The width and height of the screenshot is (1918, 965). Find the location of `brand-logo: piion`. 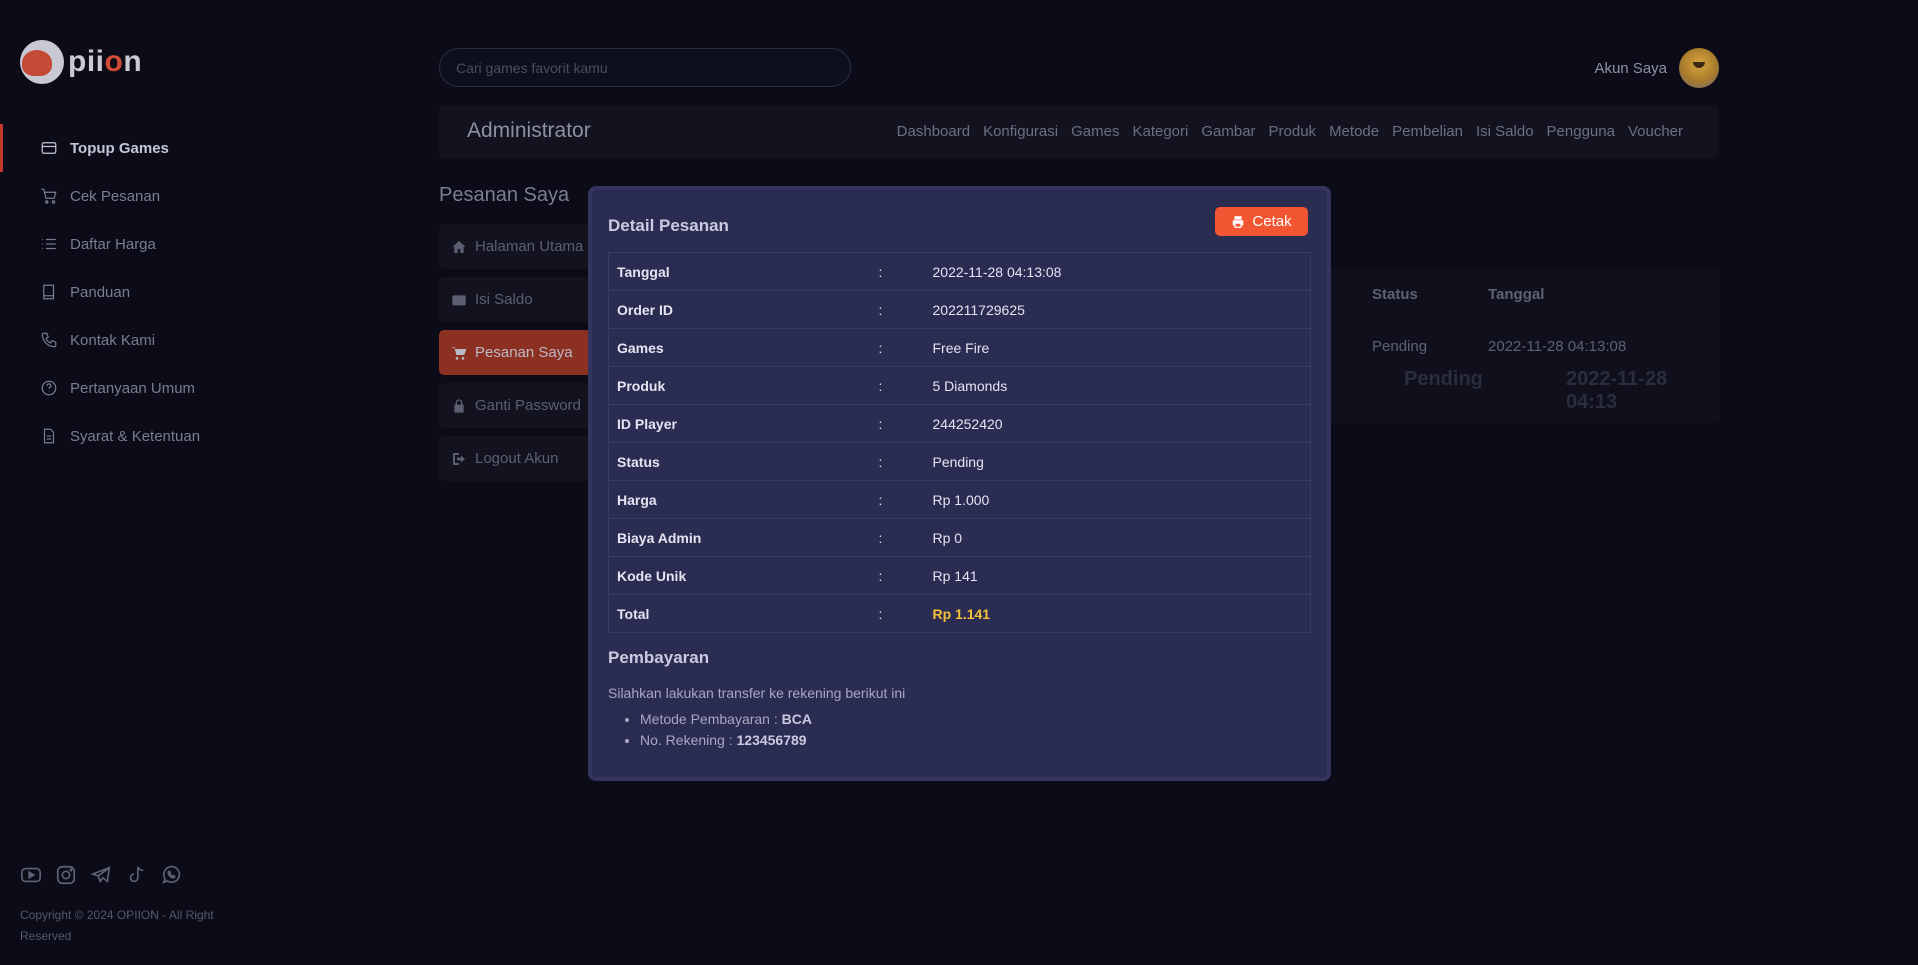

brand-logo: piion is located at coordinates (81, 62).